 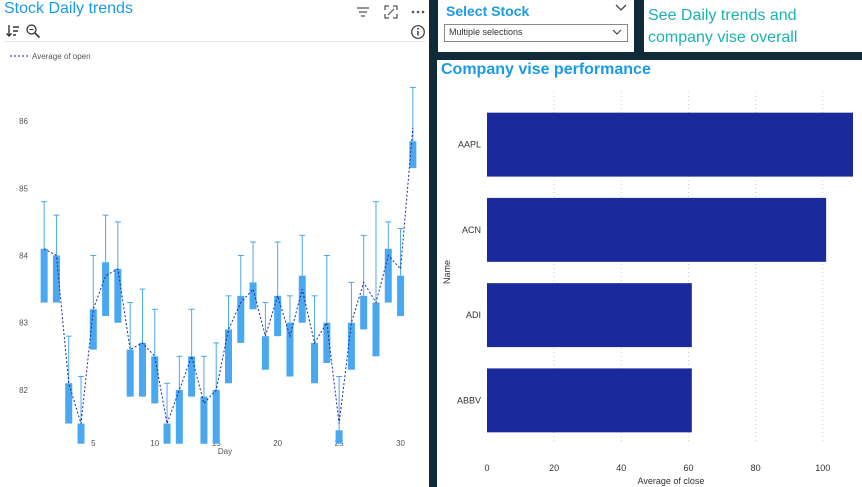 I want to click on filter-icon, so click(x=363, y=12).